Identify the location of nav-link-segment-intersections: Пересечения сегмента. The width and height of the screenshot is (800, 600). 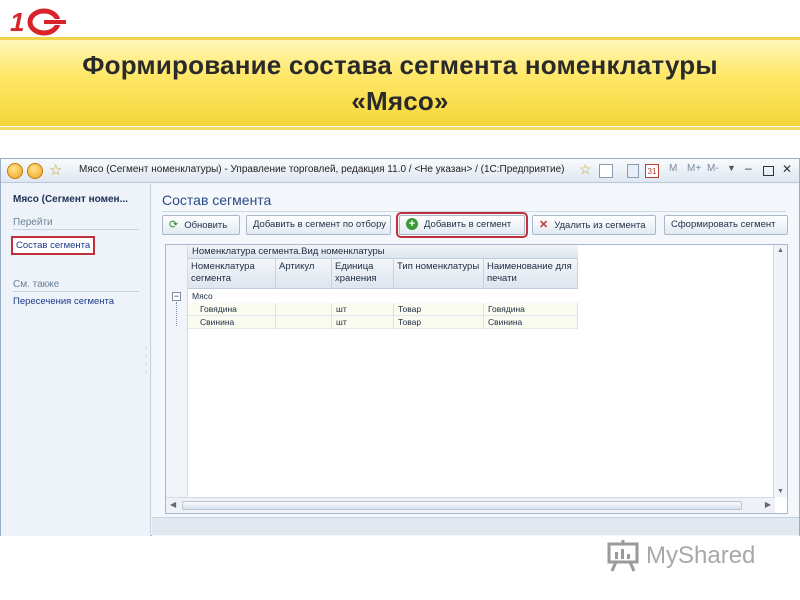
(63, 301).